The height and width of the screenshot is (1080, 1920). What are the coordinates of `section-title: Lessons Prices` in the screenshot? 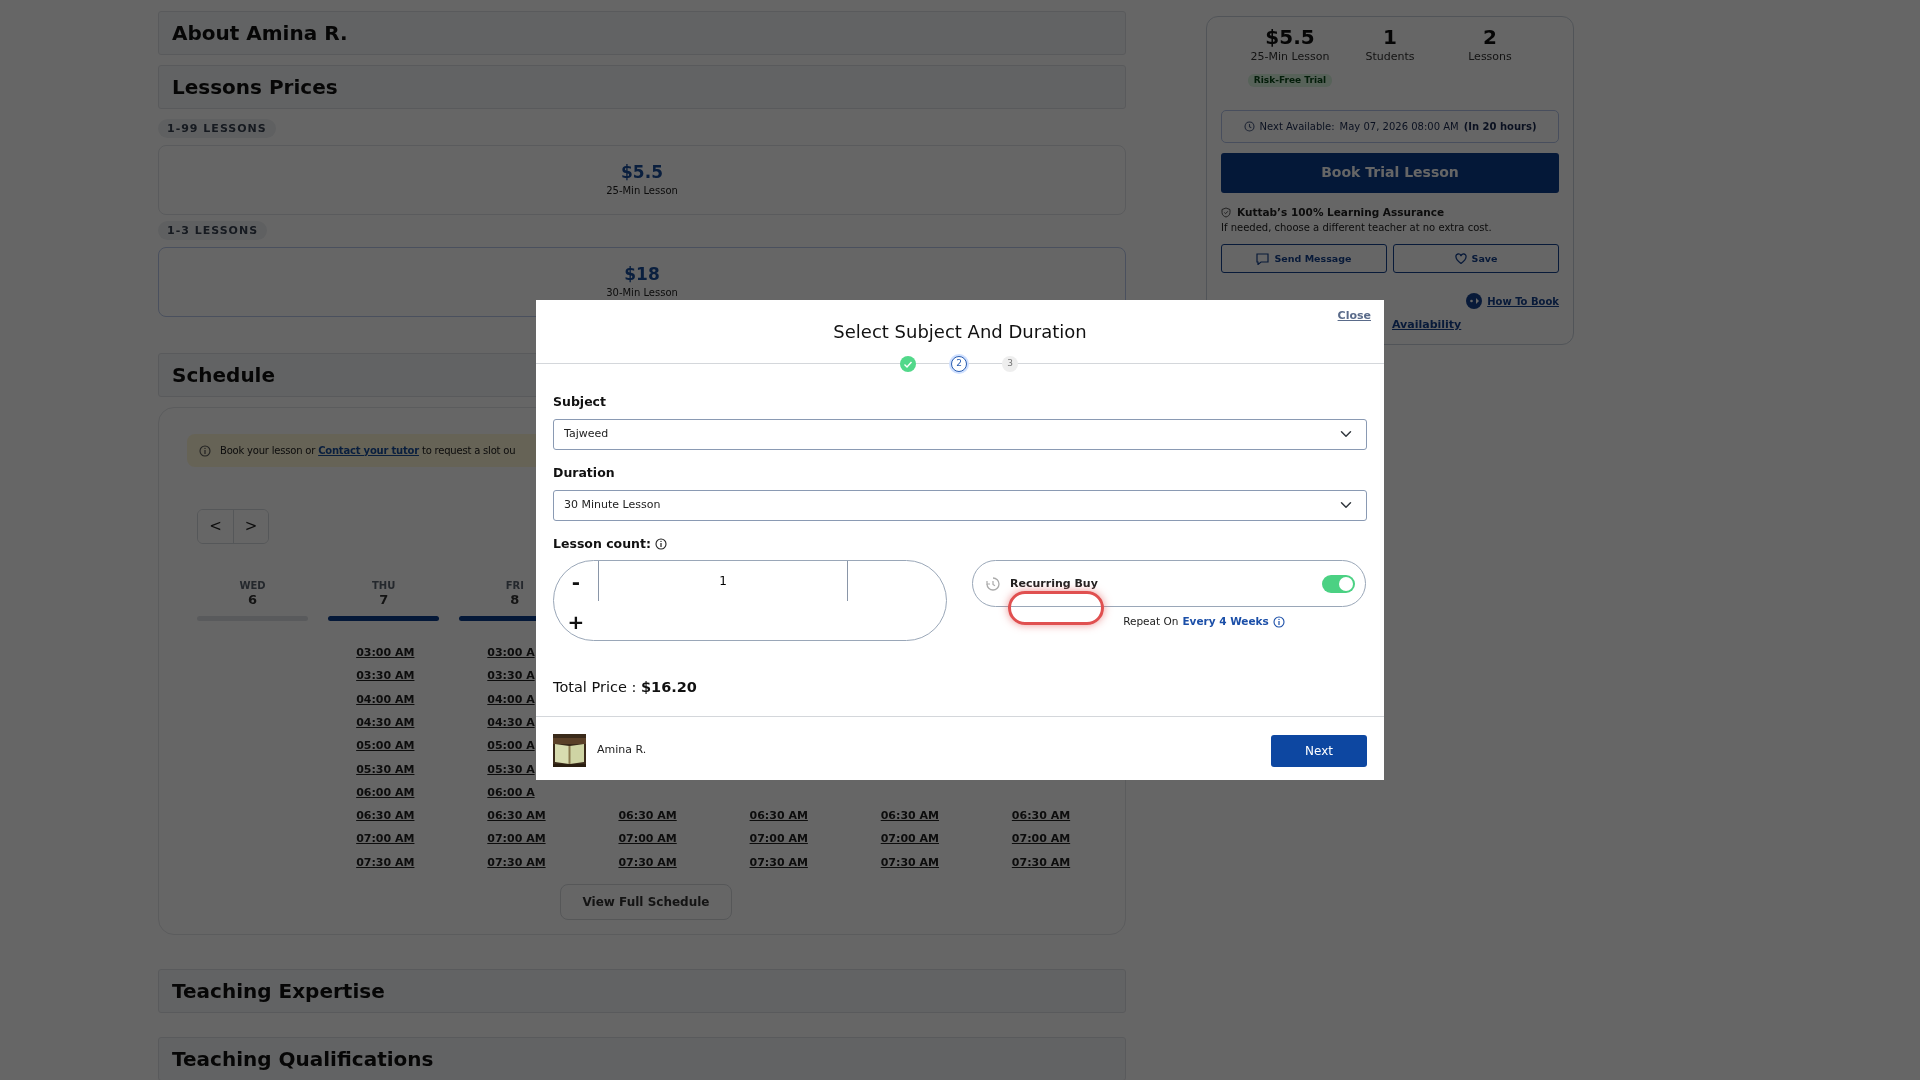 It's located at (255, 87).